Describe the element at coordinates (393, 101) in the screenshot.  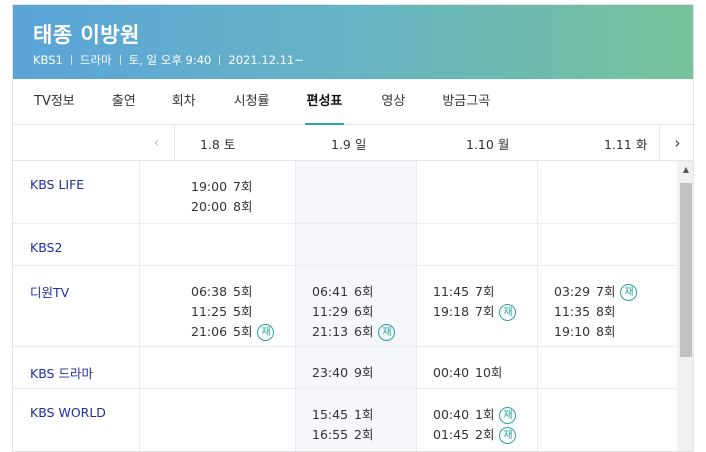
I see `tab-video: 영상` at that location.